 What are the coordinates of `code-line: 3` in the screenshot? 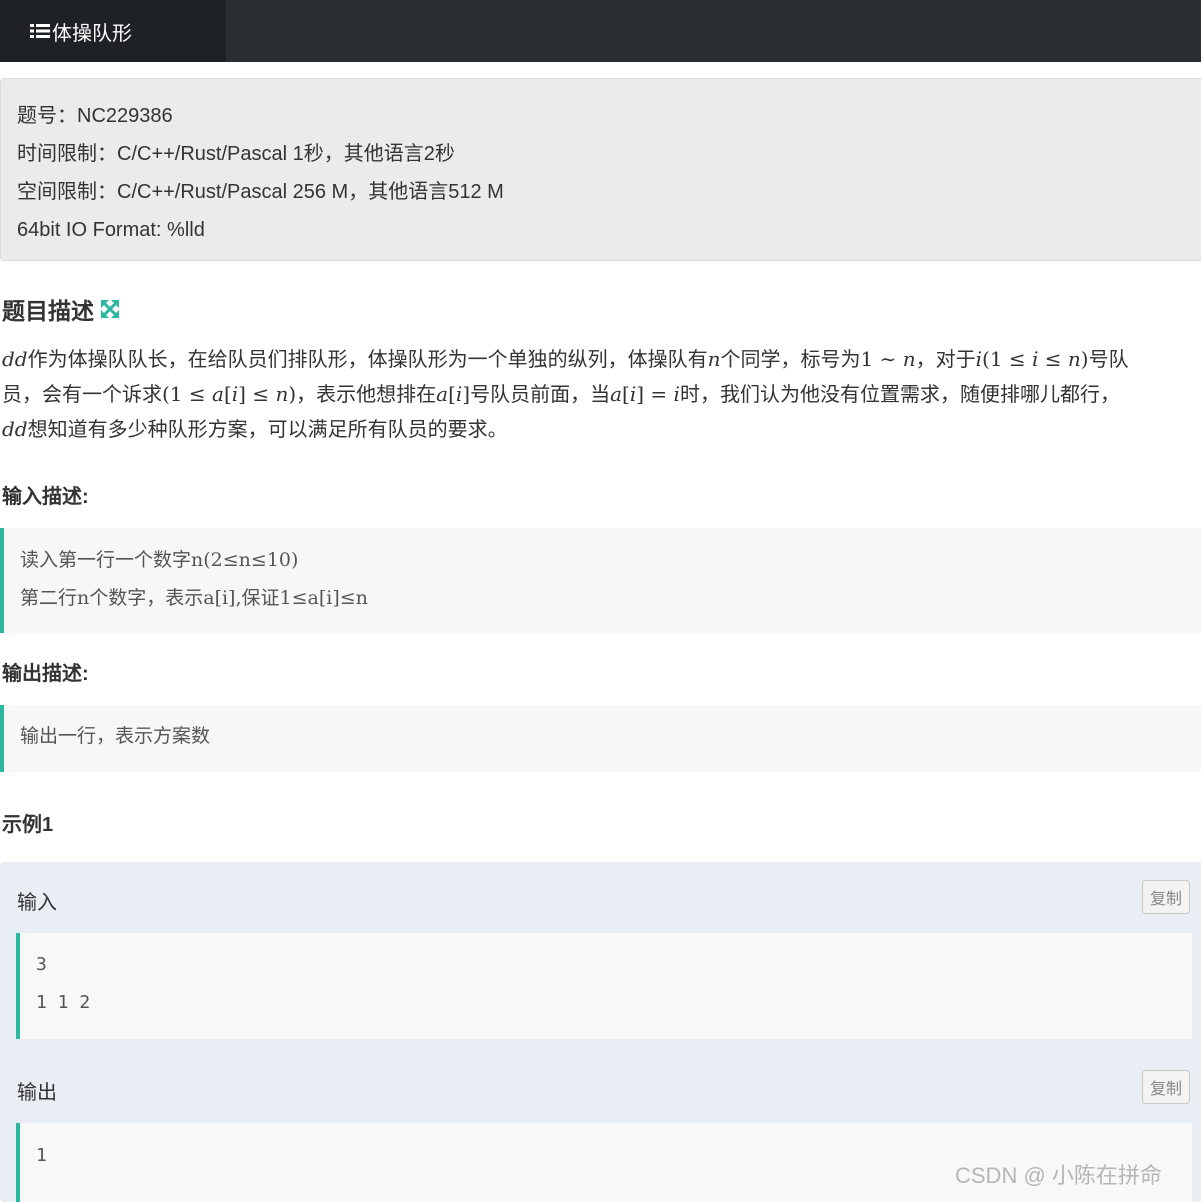 It's located at (41, 964).